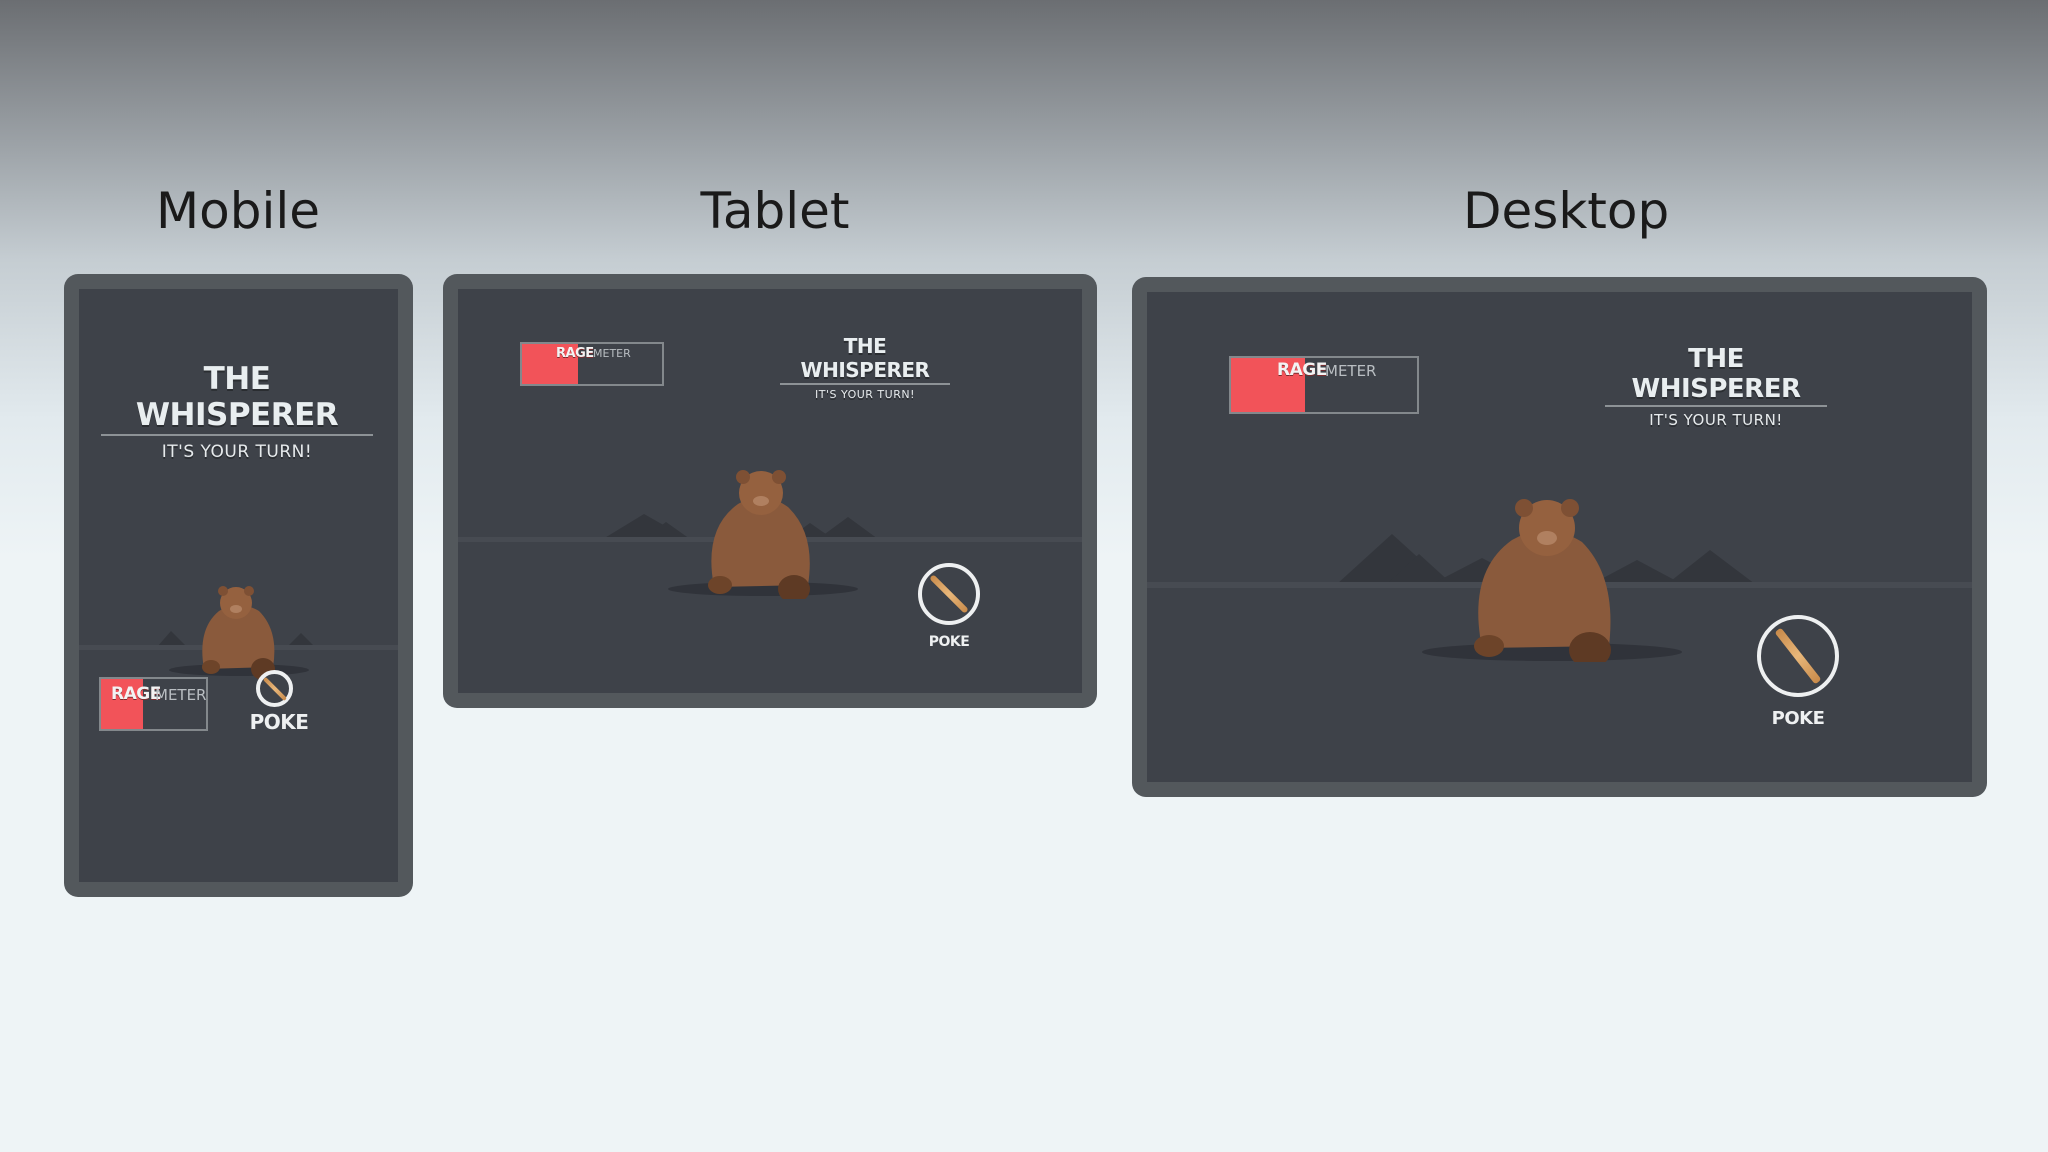 The height and width of the screenshot is (1152, 2048). I want to click on mobile-label: Mobile, so click(237, 211).